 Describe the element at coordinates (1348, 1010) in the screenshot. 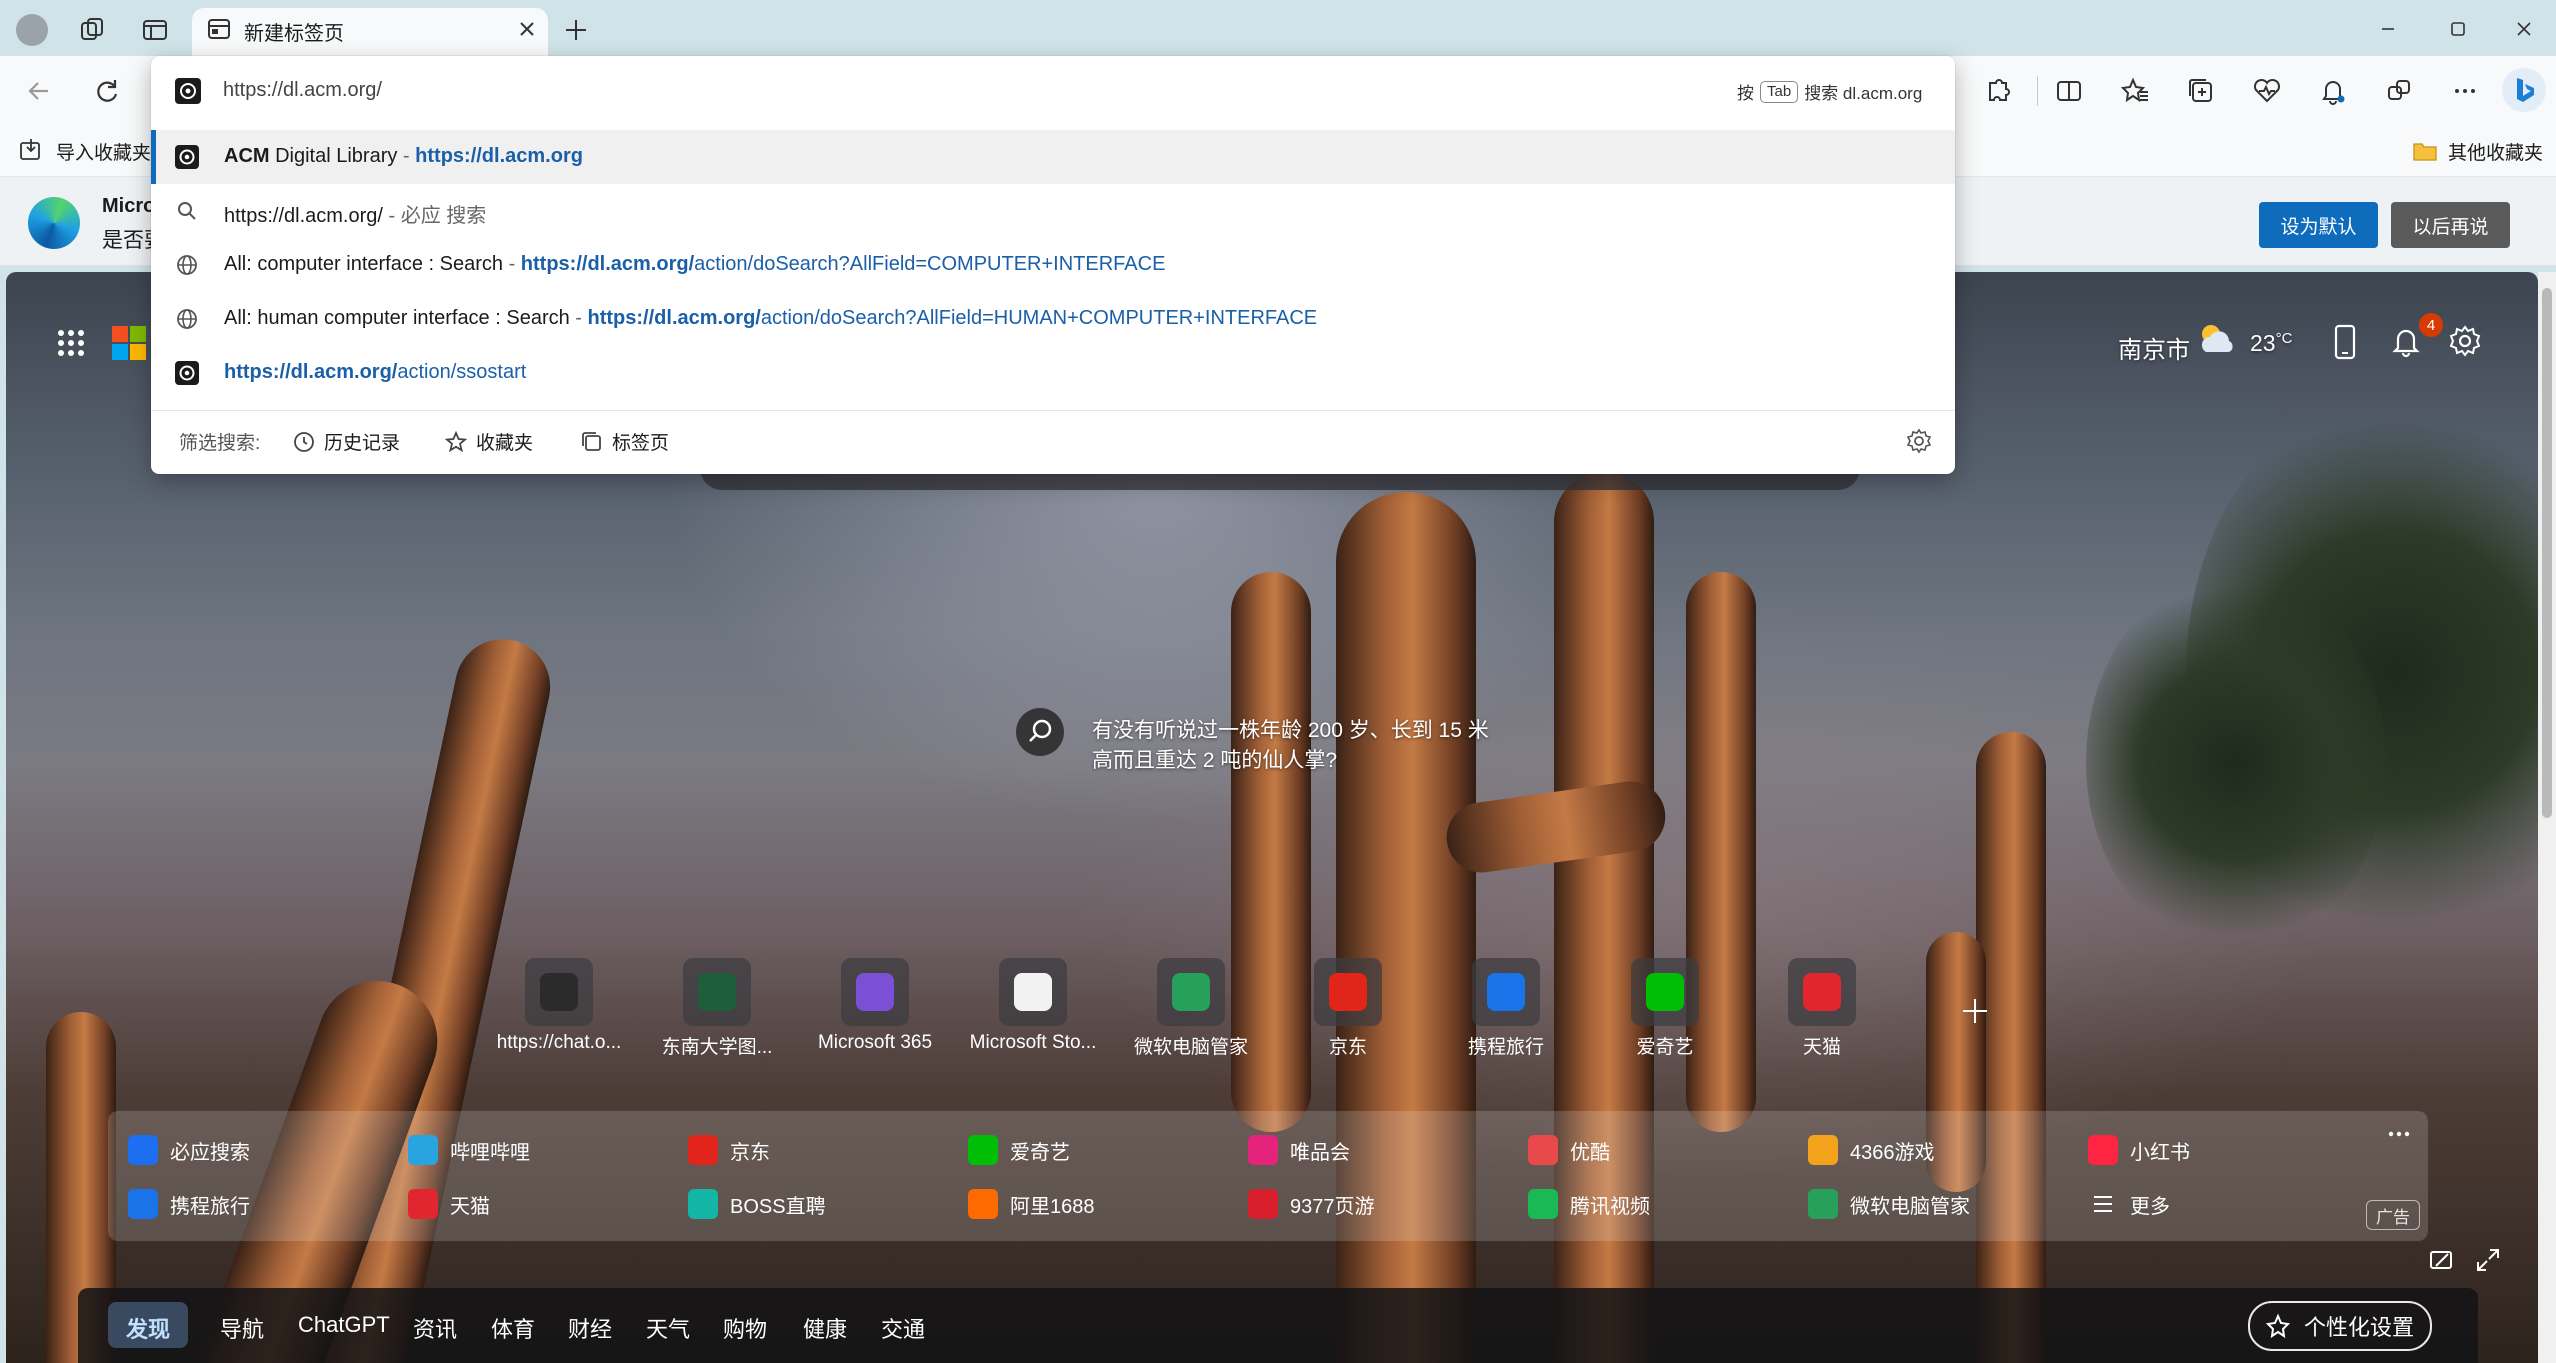

I see `quick-link-tile: 京东` at that location.